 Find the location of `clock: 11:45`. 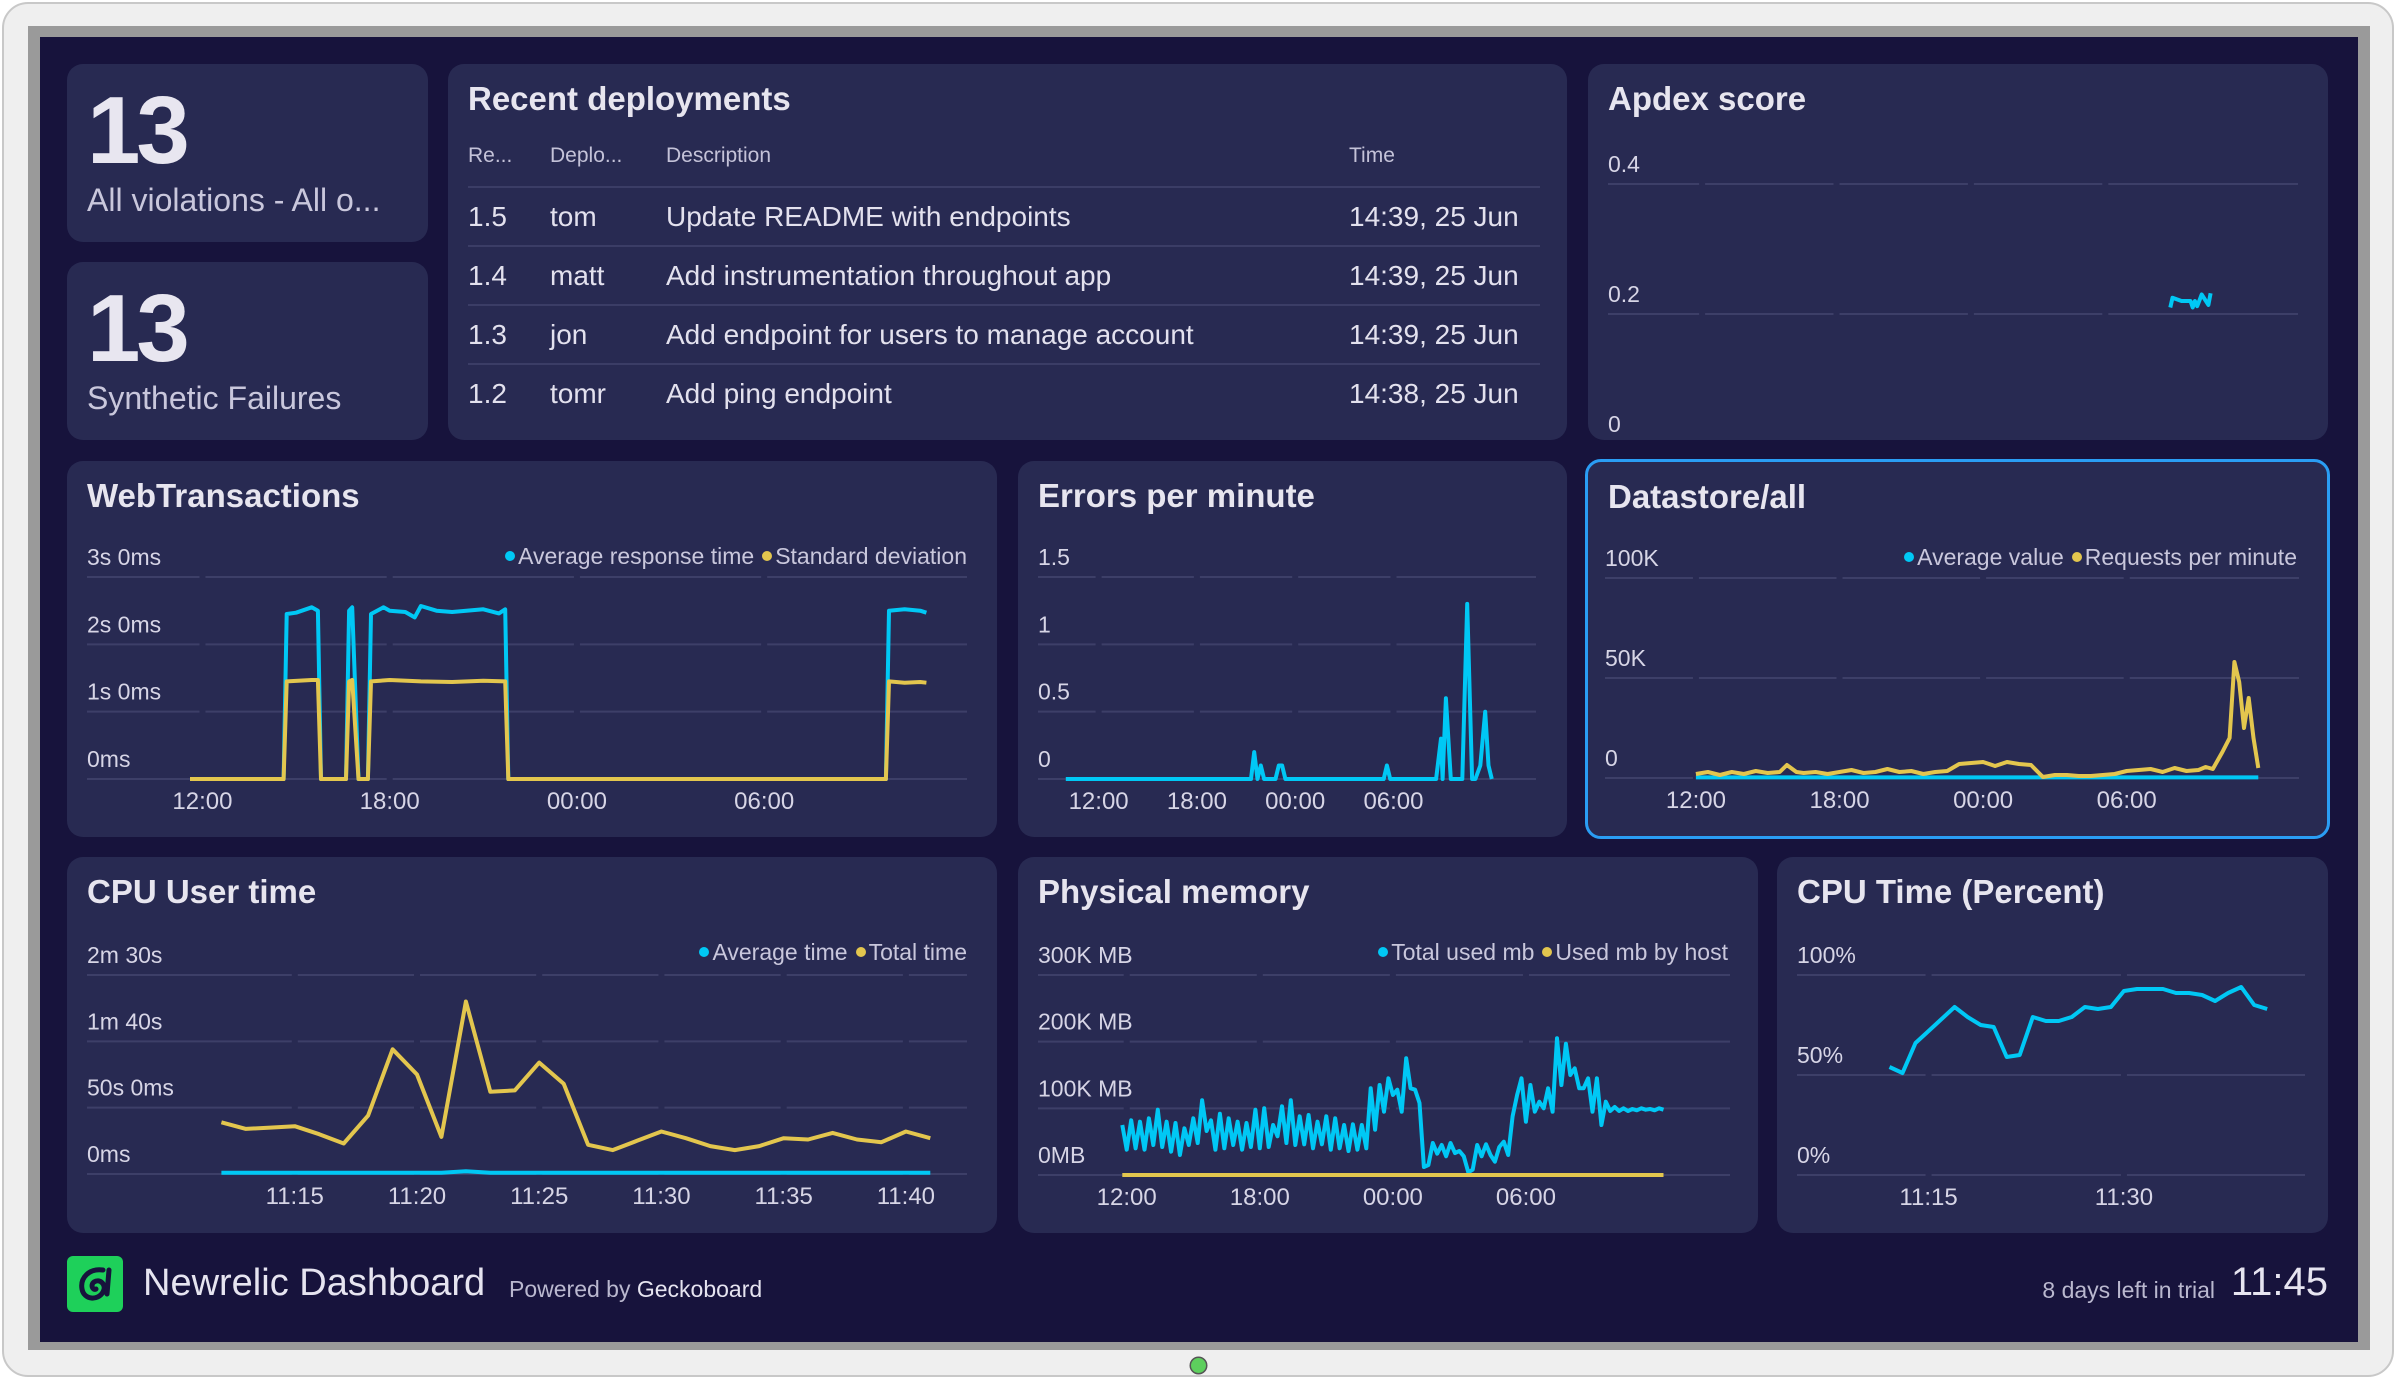

clock: 11:45 is located at coordinates (2279, 1282).